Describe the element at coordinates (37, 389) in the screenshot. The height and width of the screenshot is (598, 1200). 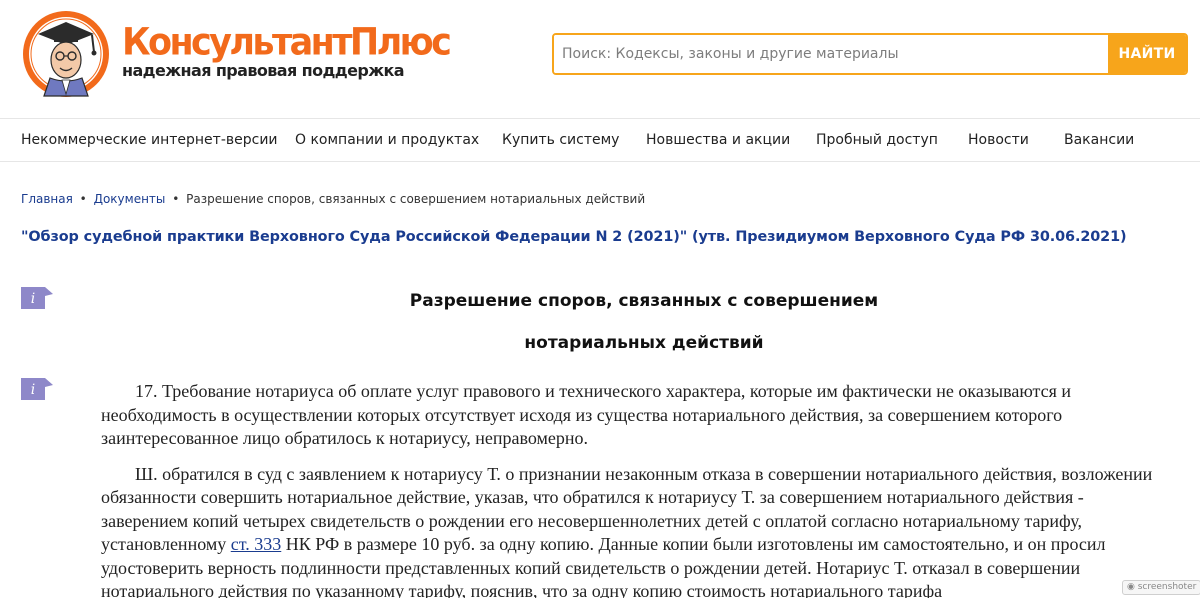
I see `info-icon: i` at that location.